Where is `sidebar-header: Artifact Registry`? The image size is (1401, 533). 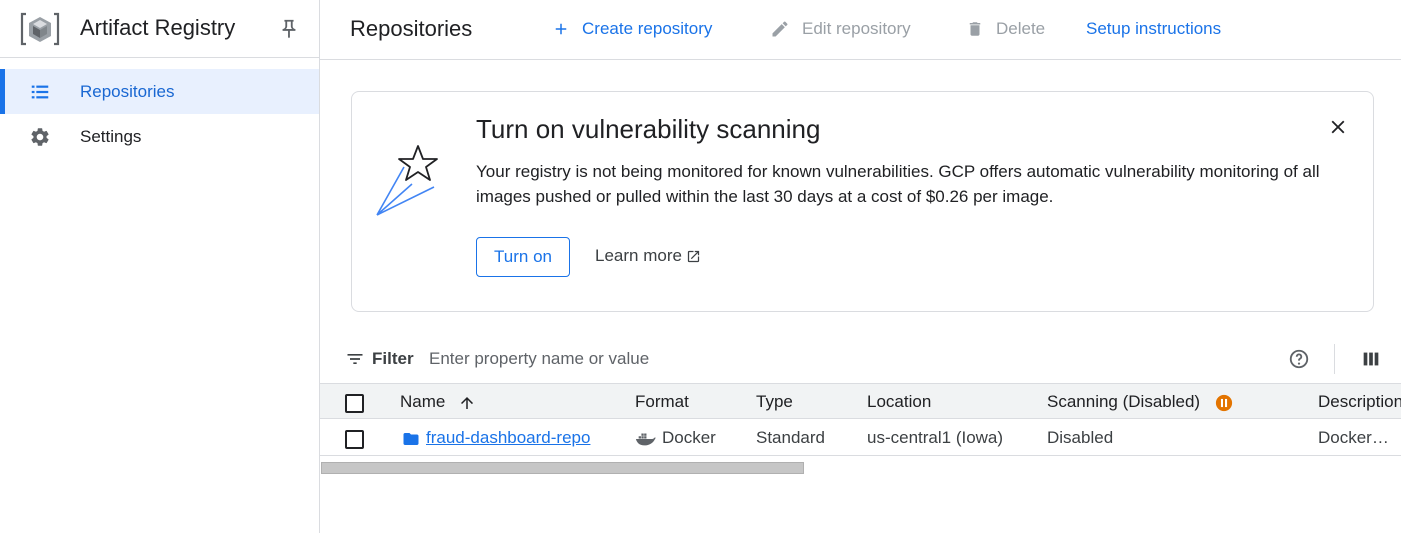 sidebar-header: Artifact Registry is located at coordinates (159, 29).